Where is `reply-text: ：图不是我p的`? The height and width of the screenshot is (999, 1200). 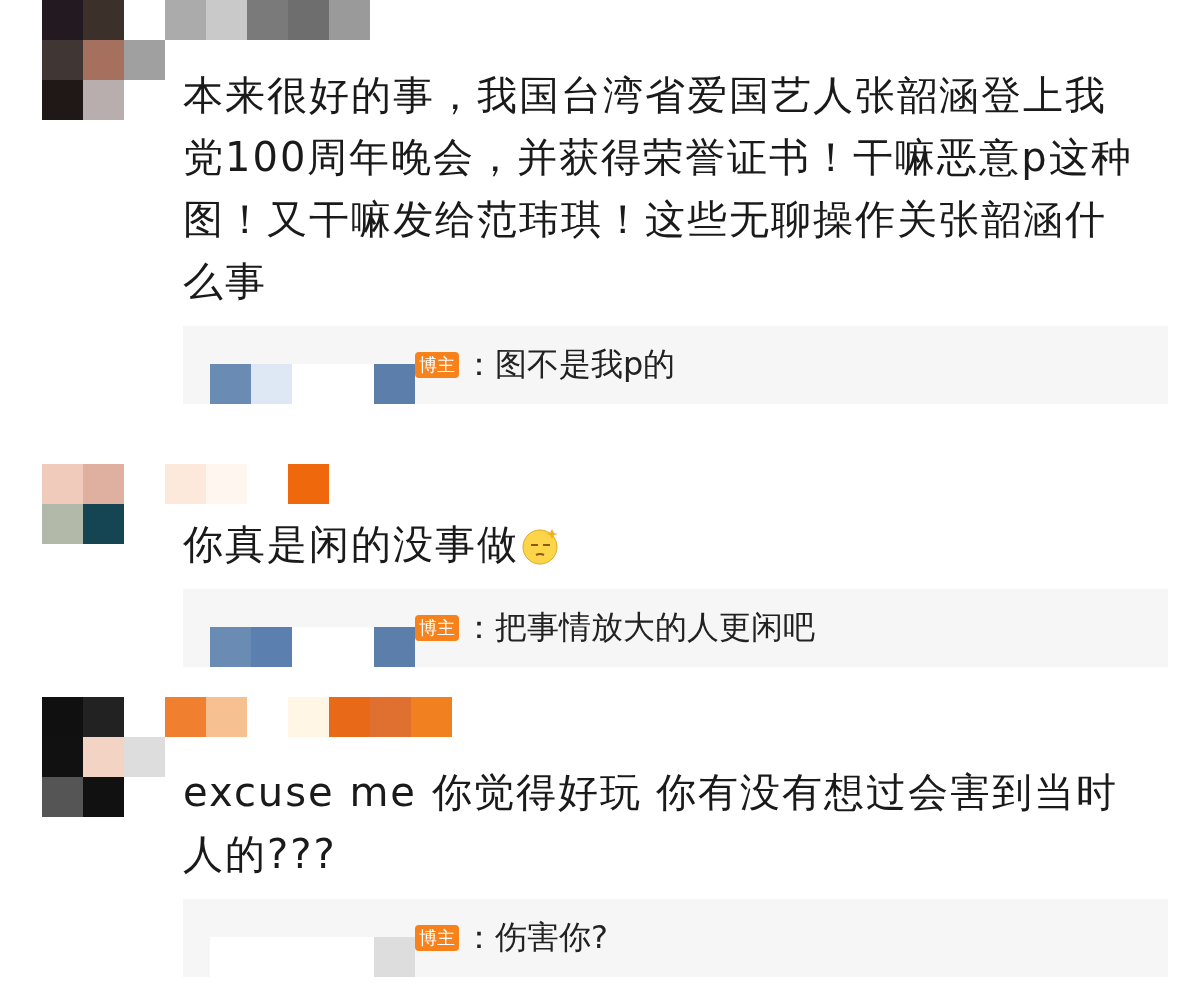 reply-text: ：图不是我p的 is located at coordinates (569, 364).